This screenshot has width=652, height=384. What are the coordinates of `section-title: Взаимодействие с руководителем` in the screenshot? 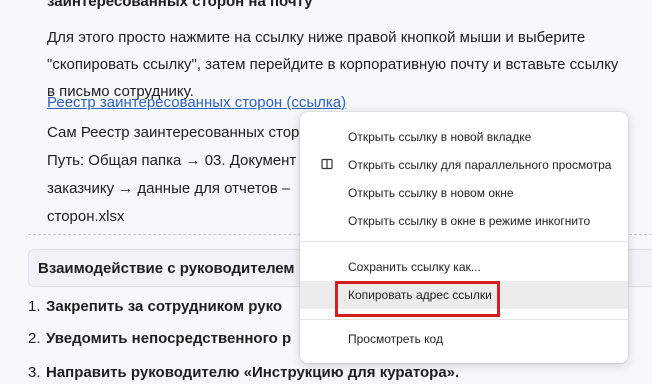 It's located at (166, 268).